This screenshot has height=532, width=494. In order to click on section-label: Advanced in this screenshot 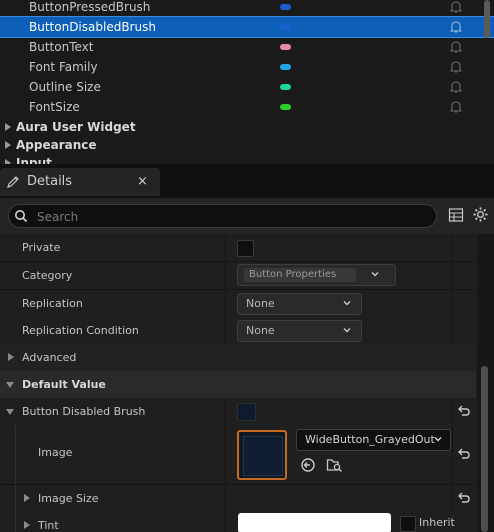, I will do `click(49, 357)`.